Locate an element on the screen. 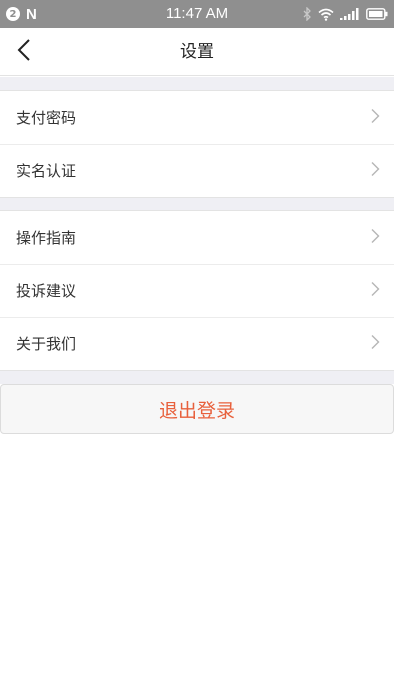 Image resolution: width=394 pixels, height=700 pixels. settings-item-payment-password: 支付密码 is located at coordinates (197, 117).